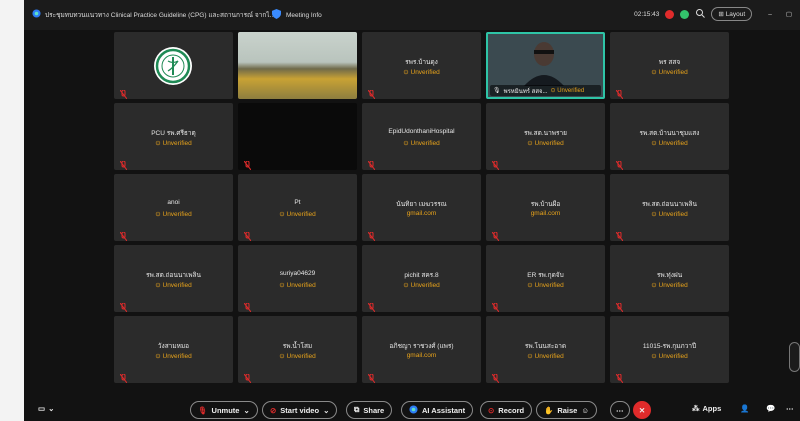 The image size is (800, 421). I want to click on moph-logo-icon, so click(173, 66).